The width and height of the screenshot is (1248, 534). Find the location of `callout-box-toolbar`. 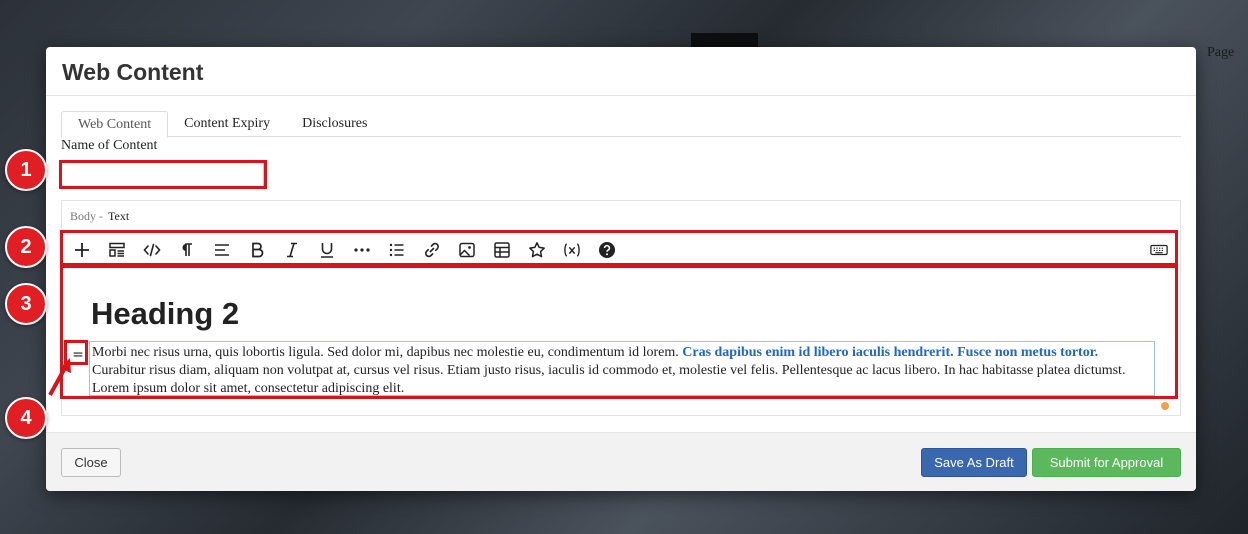

callout-box-toolbar is located at coordinates (619, 248).